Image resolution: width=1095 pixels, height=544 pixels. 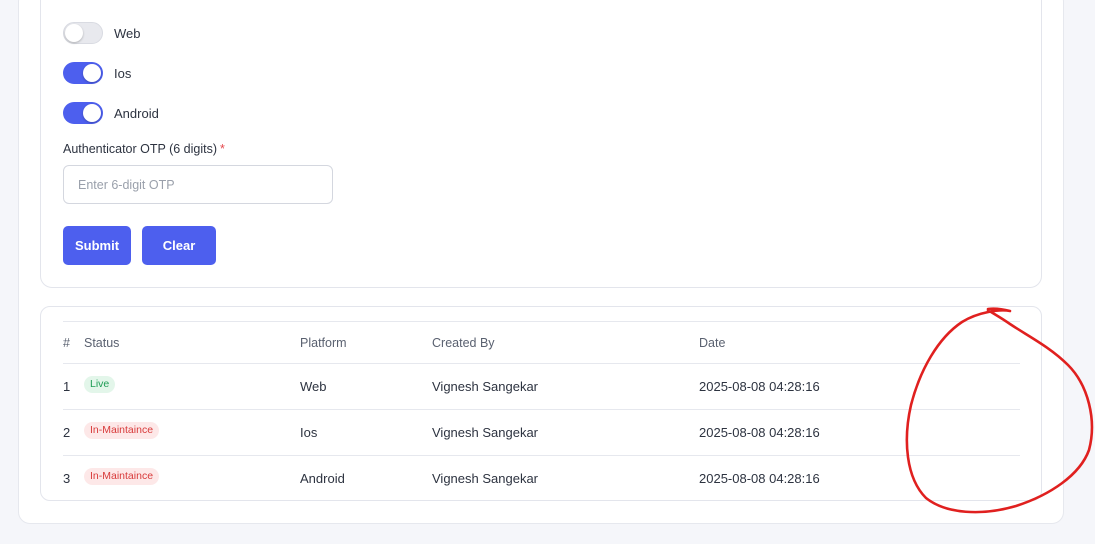 I want to click on toggle-label-ios: Ios, so click(x=123, y=73).